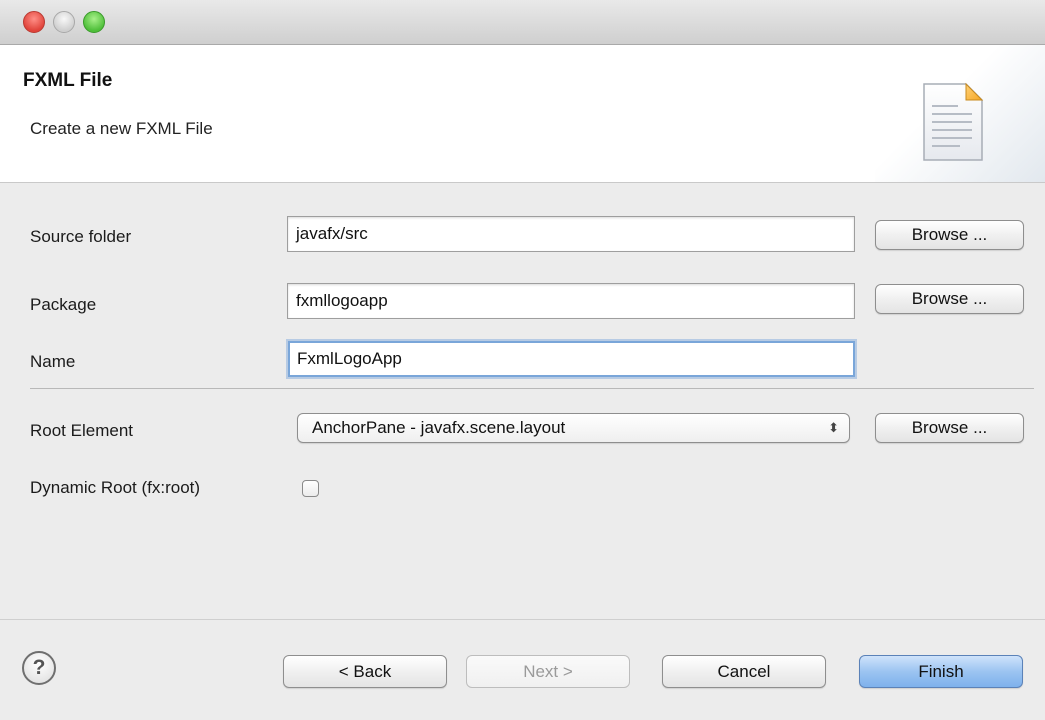 This screenshot has width=1045, height=720. What do you see at coordinates (833, 427) in the screenshot?
I see `updown-arrows-icon: ⬍` at bounding box center [833, 427].